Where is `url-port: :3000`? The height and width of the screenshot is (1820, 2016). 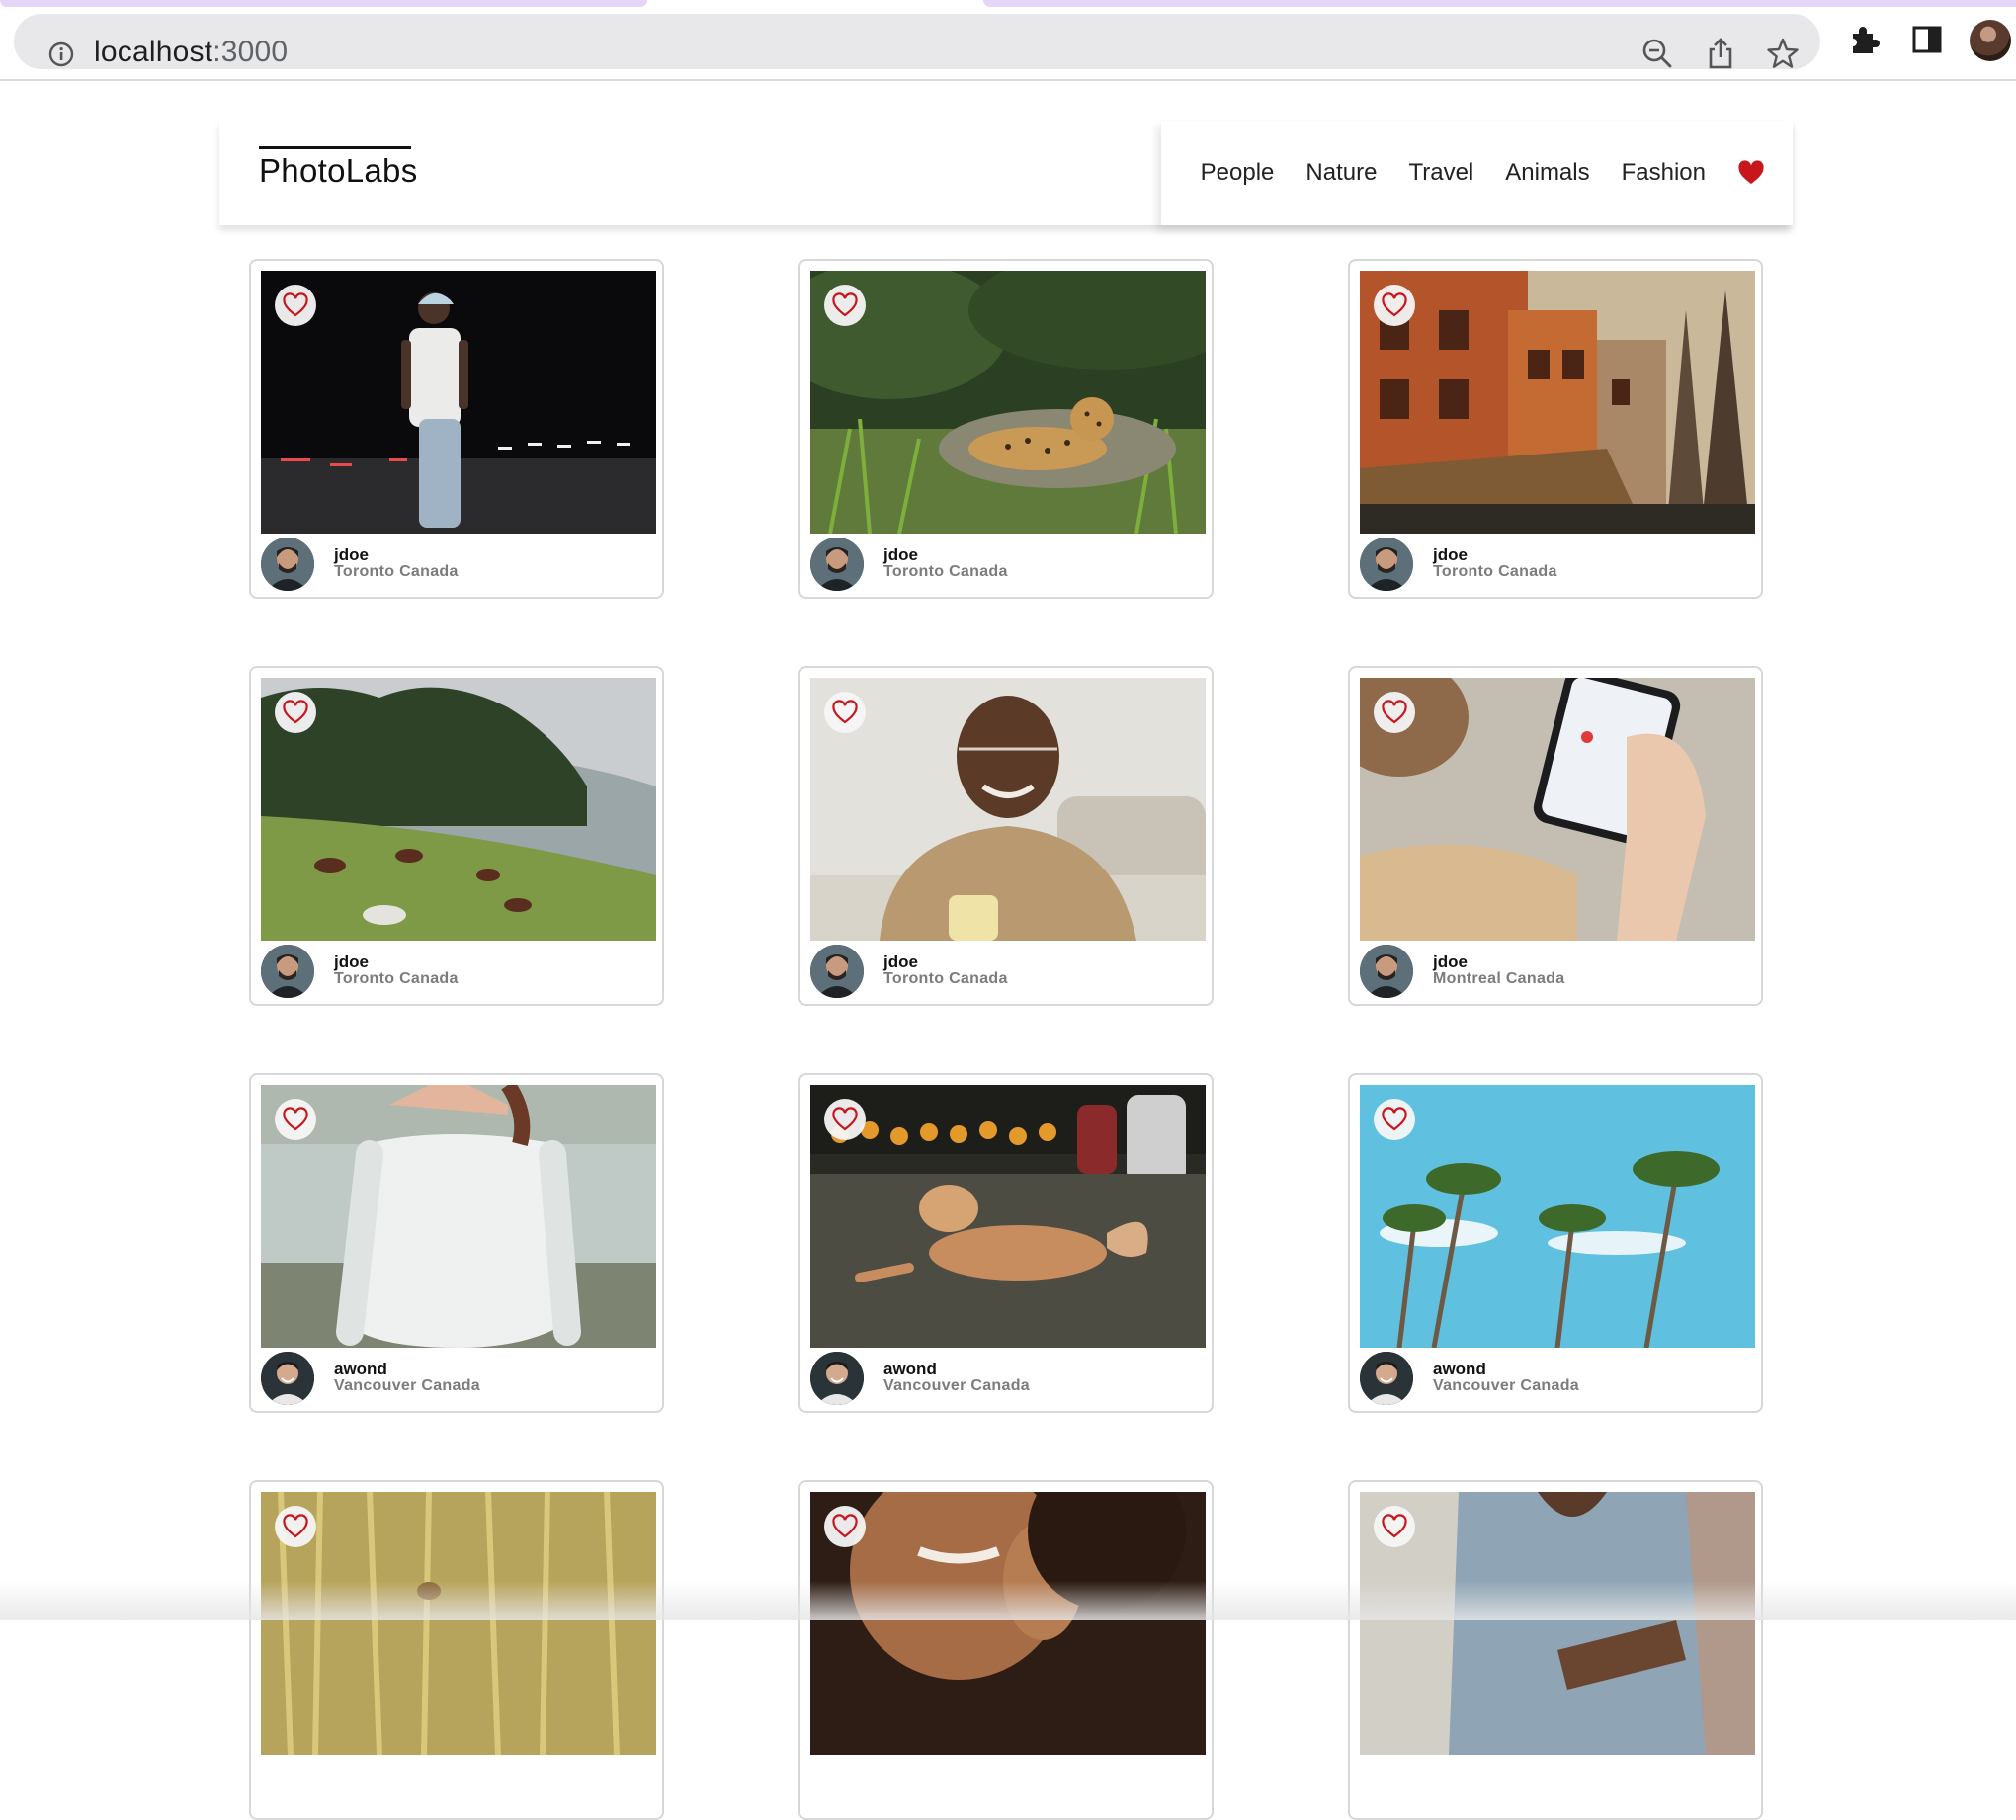
url-port: :3000 is located at coordinates (250, 52).